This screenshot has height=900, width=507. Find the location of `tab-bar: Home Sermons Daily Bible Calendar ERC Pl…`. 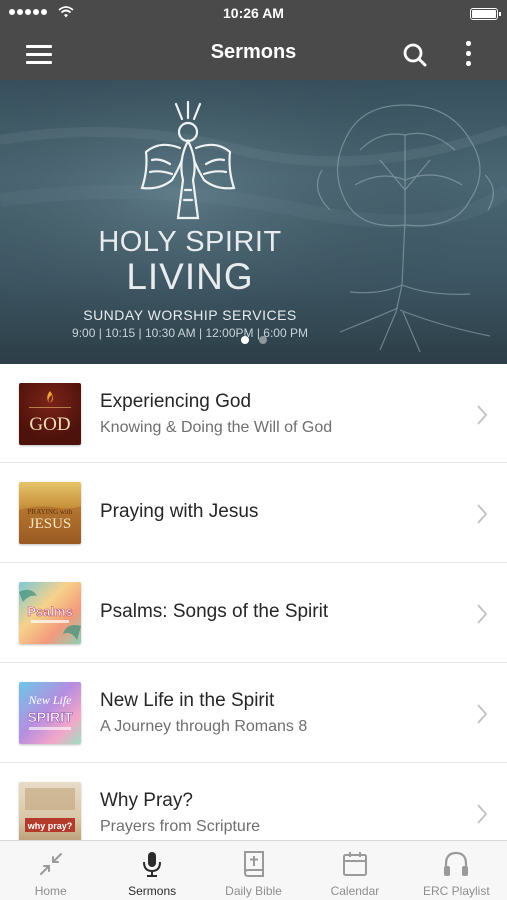

tab-bar: Home Sermons Daily Bible Calendar ERC Pl… is located at coordinates (253, 870).